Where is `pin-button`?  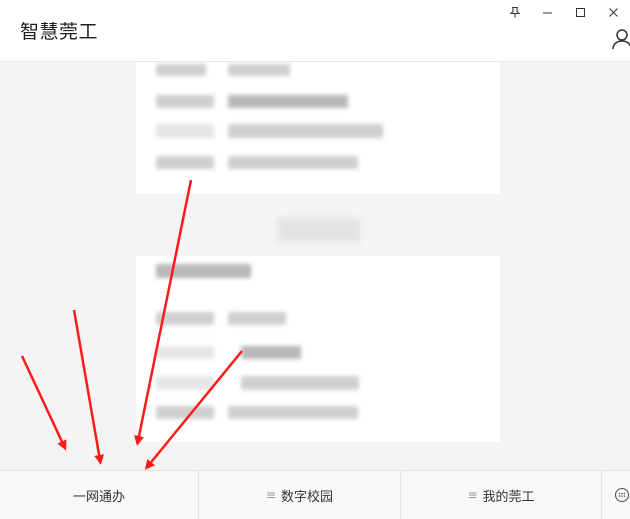
pin-button is located at coordinates (514, 12).